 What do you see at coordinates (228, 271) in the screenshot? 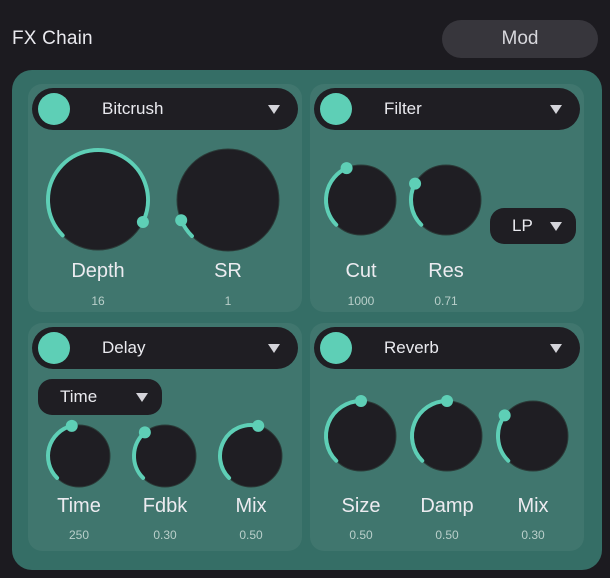
I see `sr-label: SR` at bounding box center [228, 271].